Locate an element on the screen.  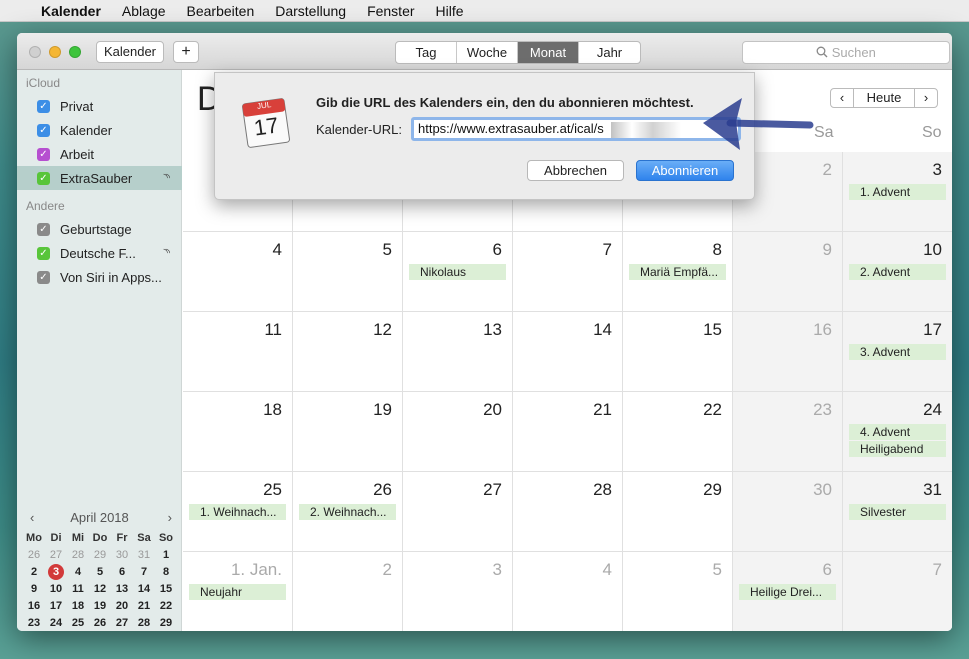
mini-day: 8 is located at coordinates (166, 572).